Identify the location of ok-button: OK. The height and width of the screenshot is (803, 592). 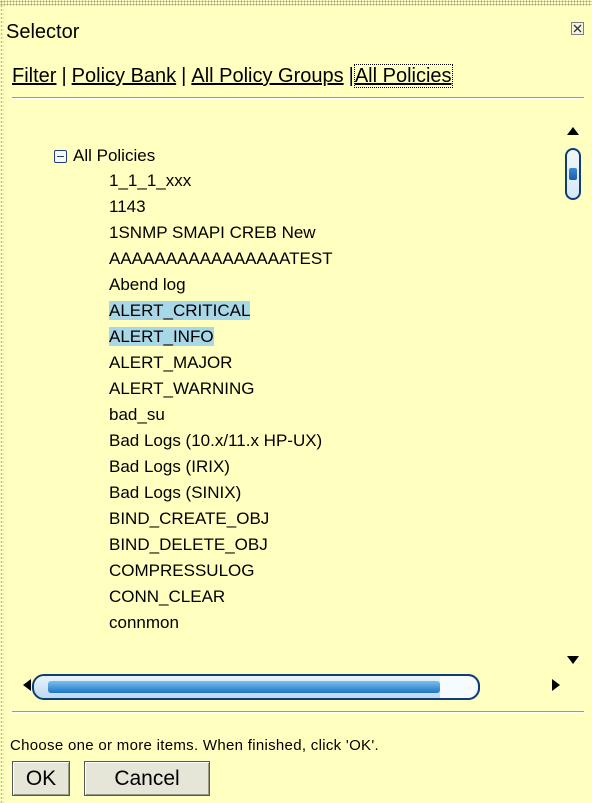
(41, 778).